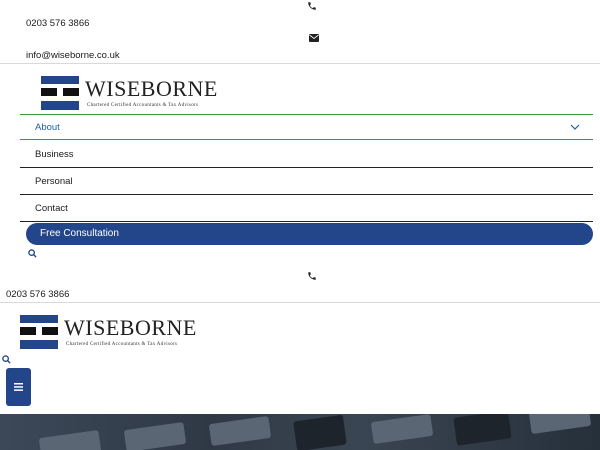  I want to click on menu-item-label: Contact, so click(51, 208).